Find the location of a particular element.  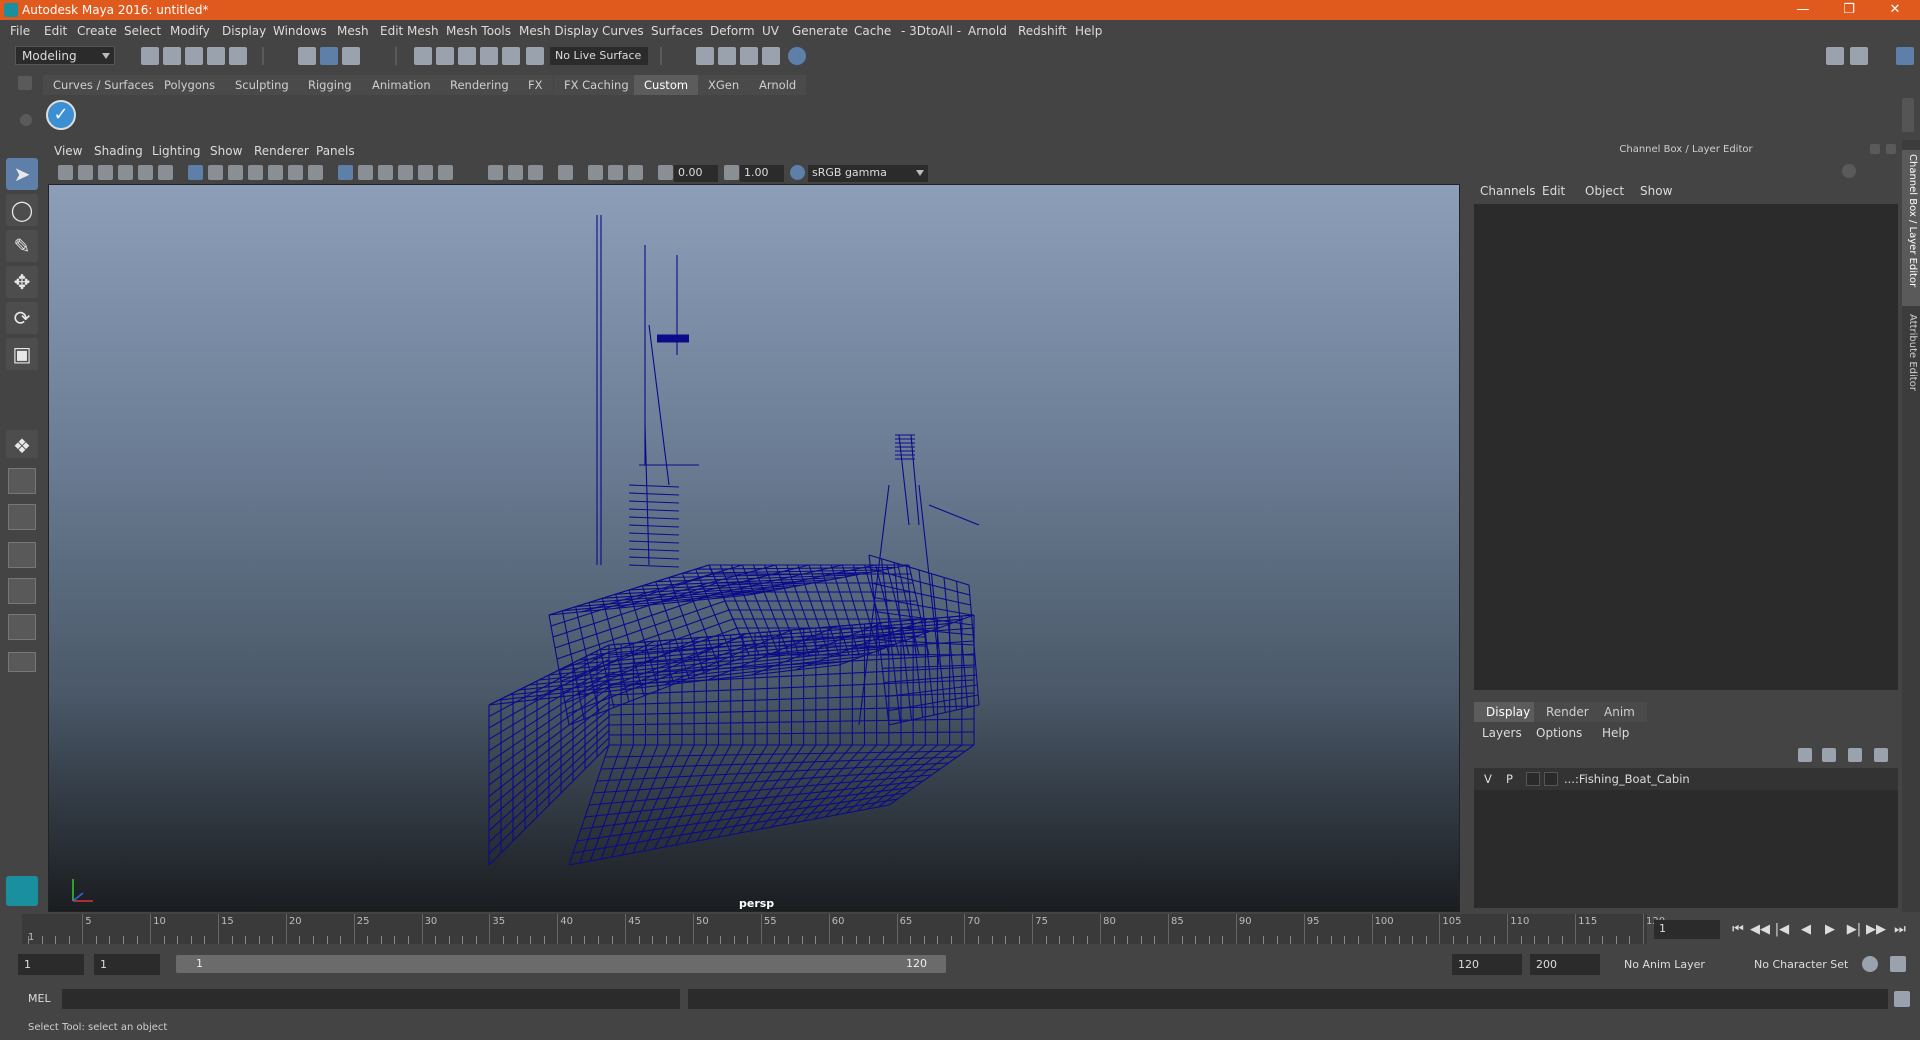

tab-arnold: Arnold is located at coordinates (778, 85).